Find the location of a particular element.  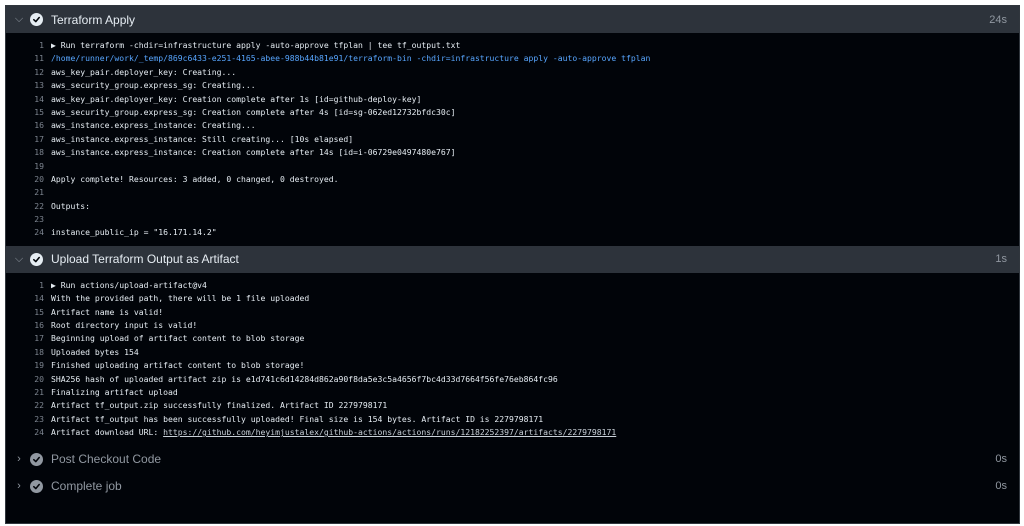

log-text-content: Root directory input is valid! is located at coordinates (124, 325).